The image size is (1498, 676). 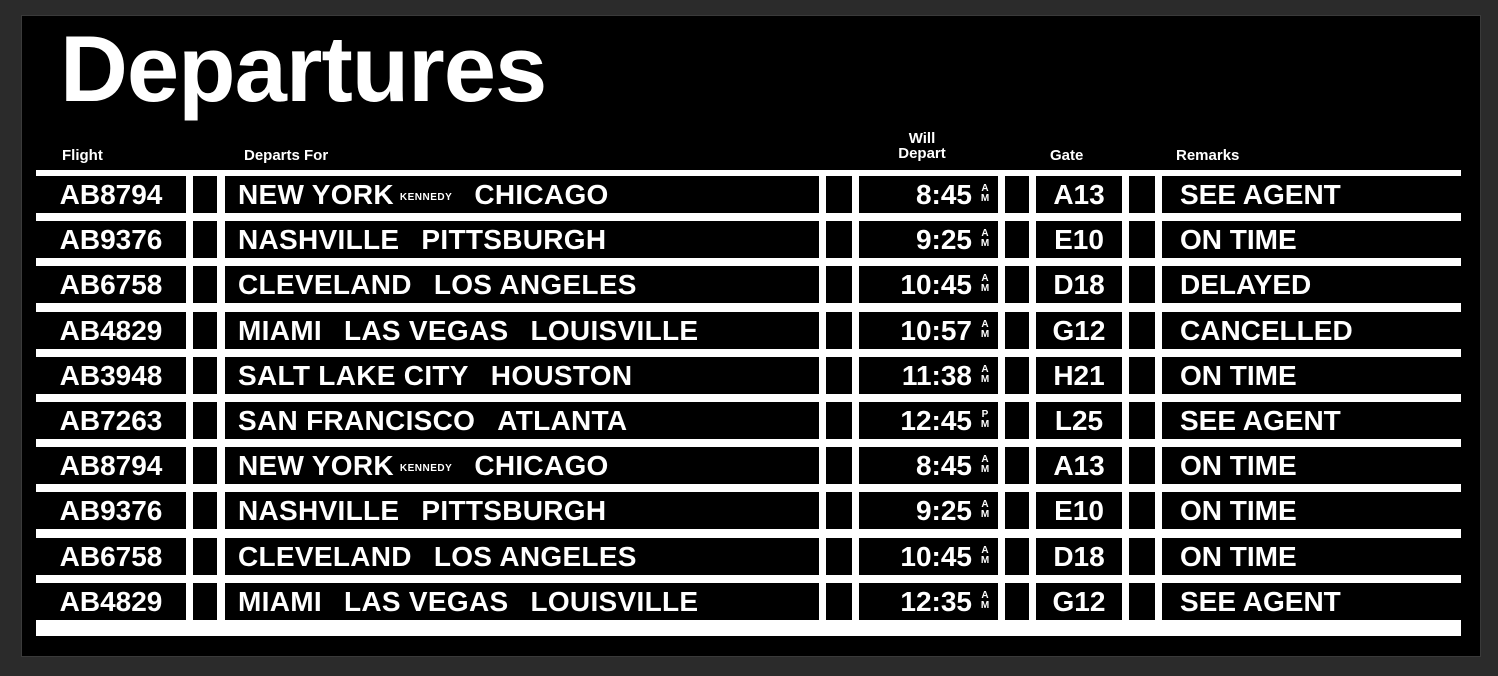 What do you see at coordinates (1067, 155) in the screenshot?
I see `header-gate: Gate` at bounding box center [1067, 155].